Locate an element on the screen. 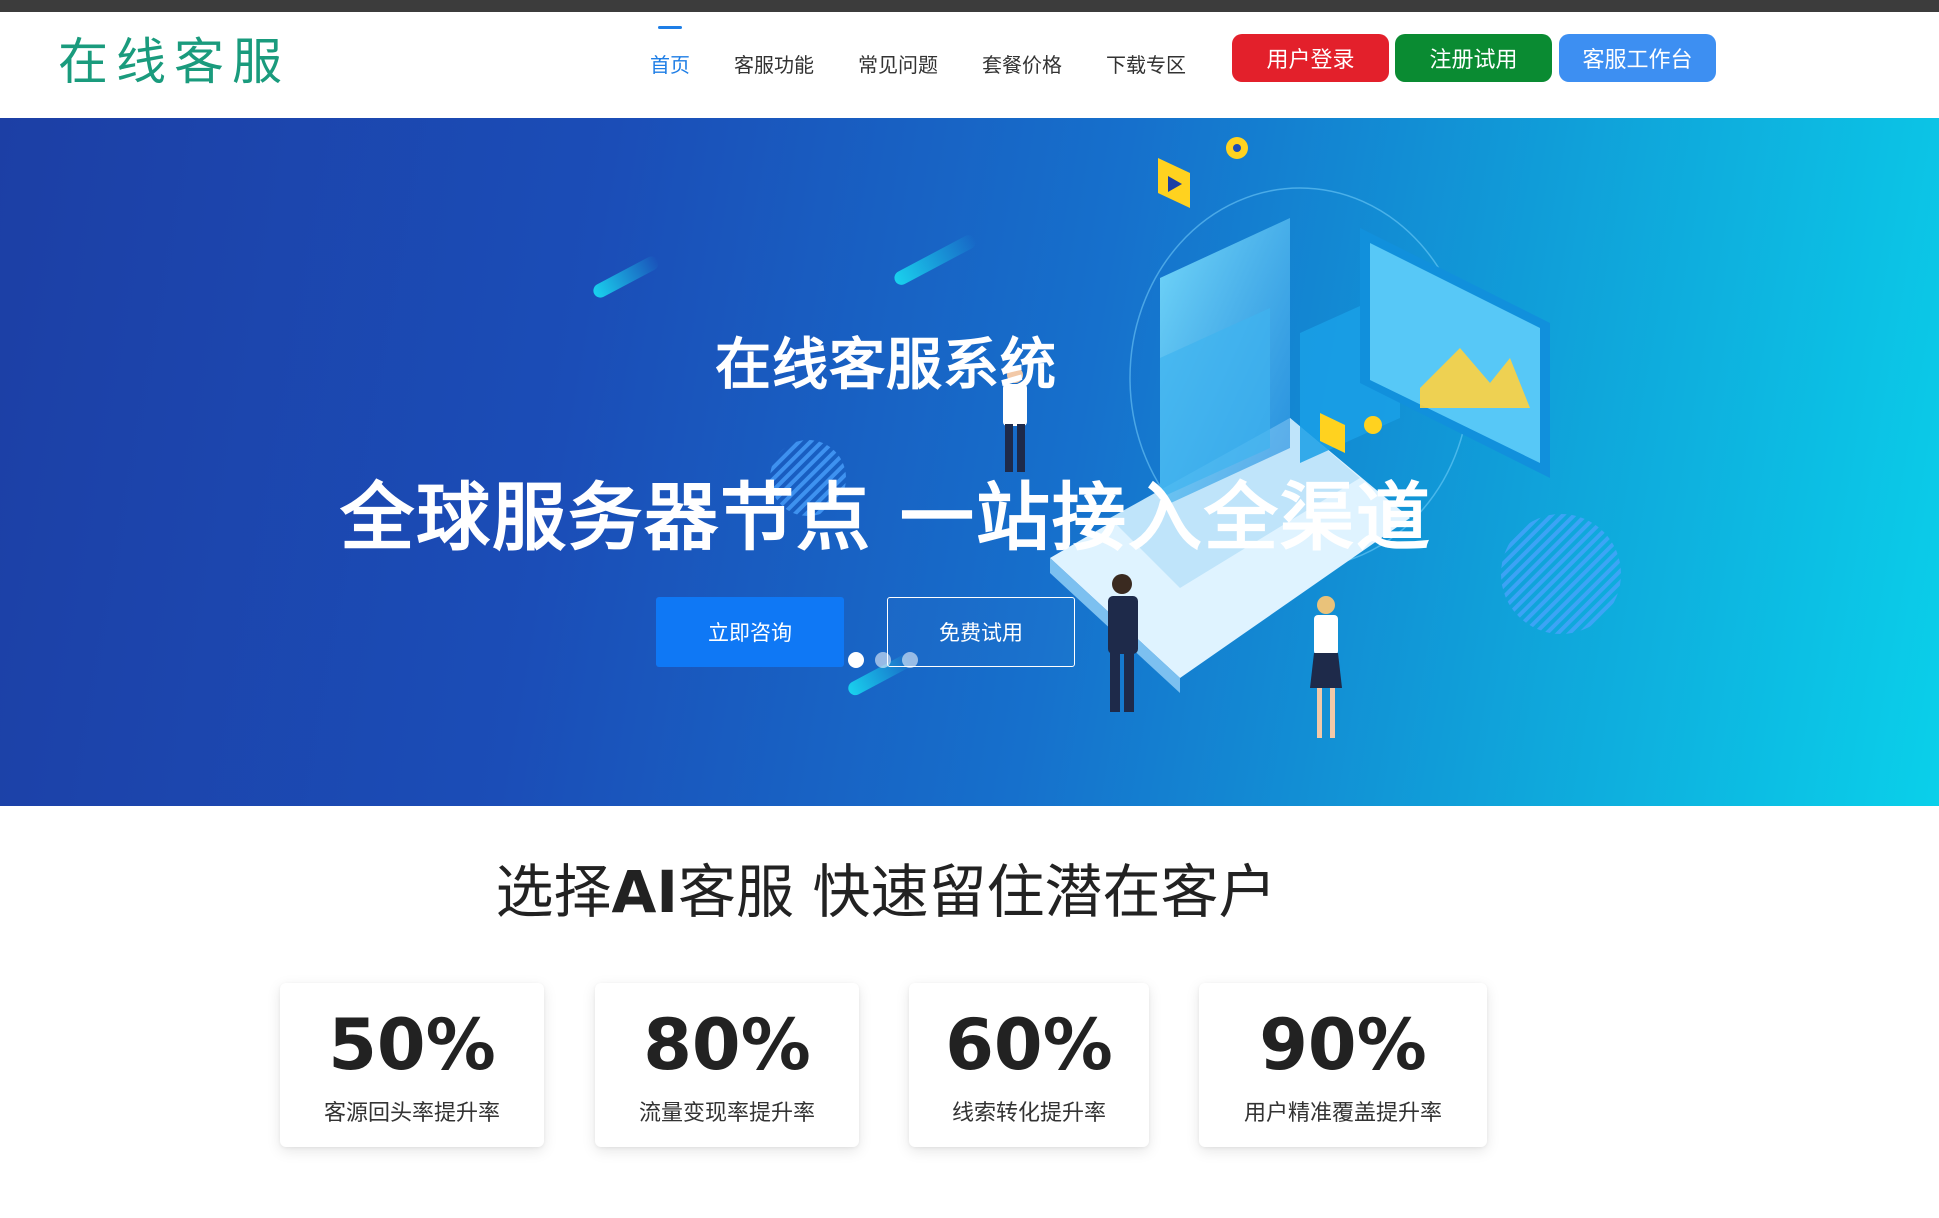  nav-item-faq: 常见问题 is located at coordinates (898, 65).